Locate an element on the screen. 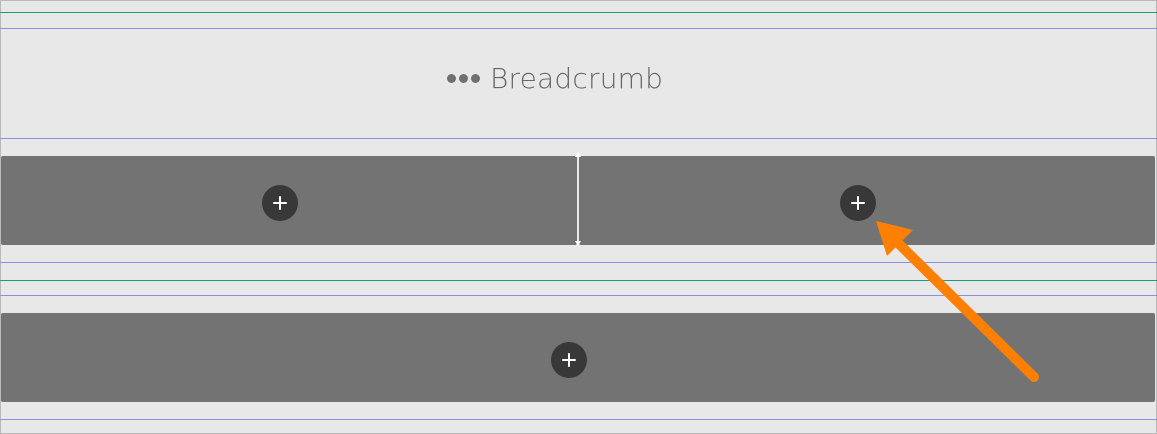 The height and width of the screenshot is (434, 1157). column-divider-handle-bottom is located at coordinates (578, 243).